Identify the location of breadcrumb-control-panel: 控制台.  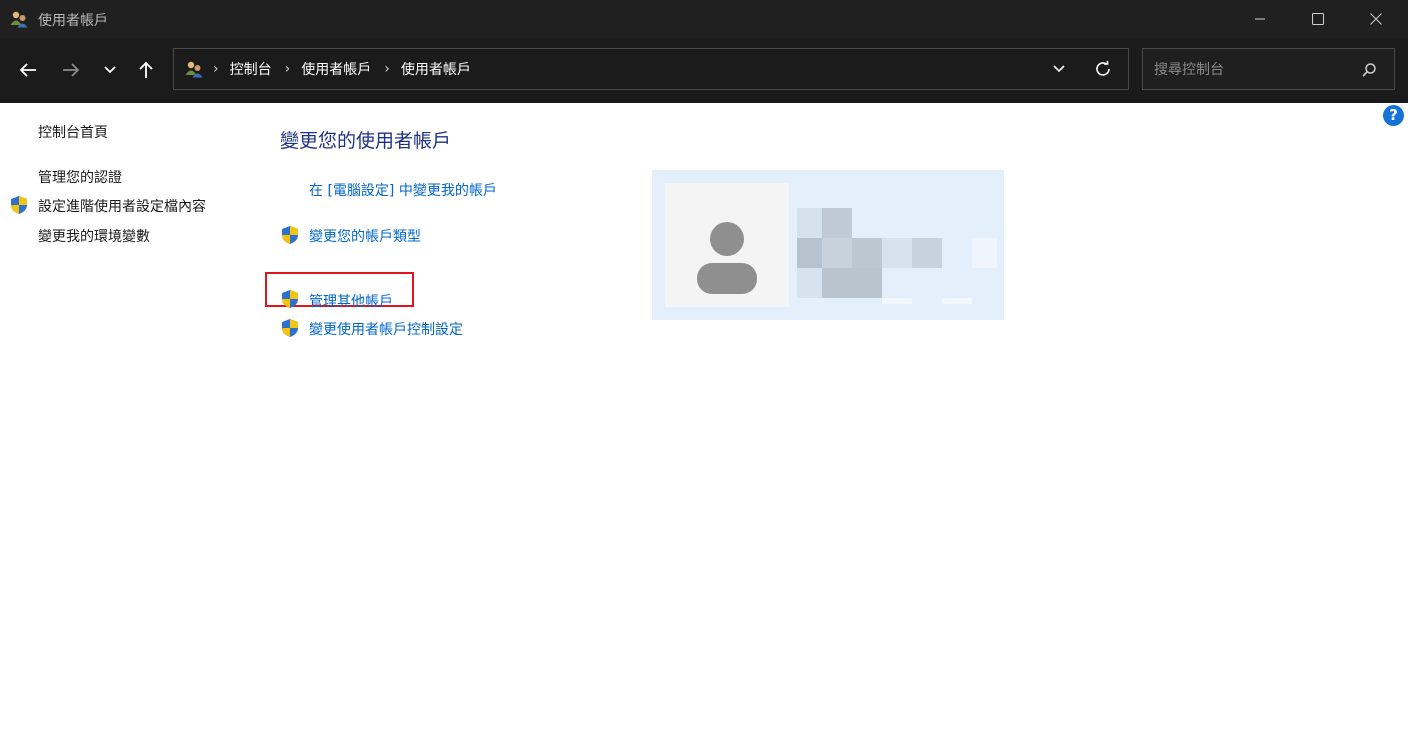
(251, 69).